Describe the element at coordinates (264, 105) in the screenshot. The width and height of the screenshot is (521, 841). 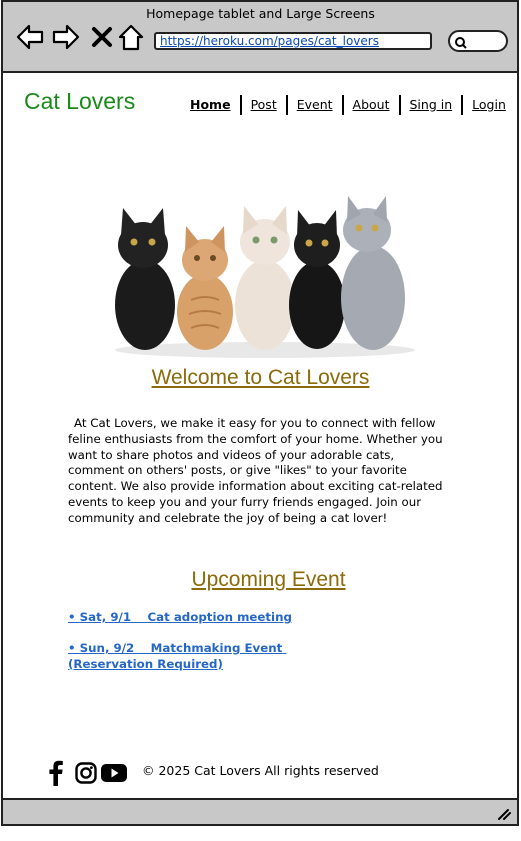
I see `nav-post: Post` at that location.